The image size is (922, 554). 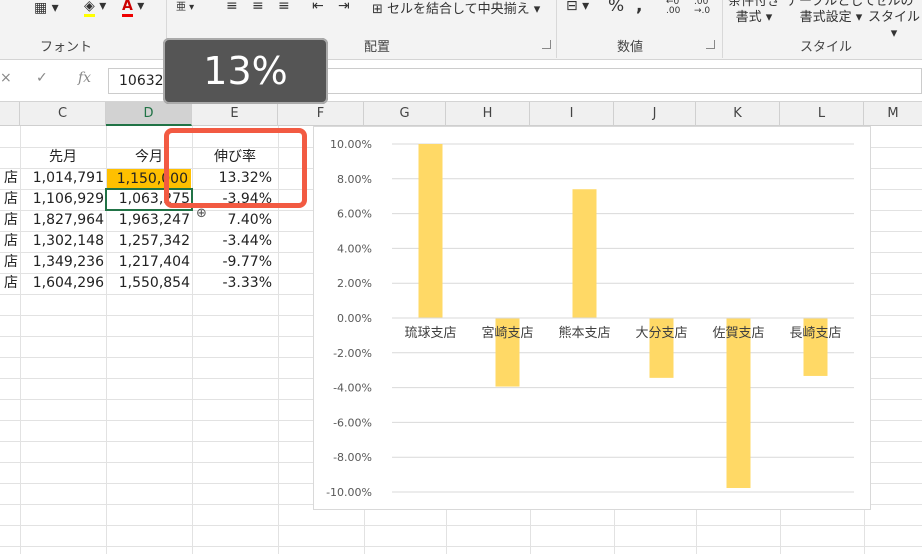 What do you see at coordinates (42, 78) in the screenshot?
I see `enter-check-icon: ✓` at bounding box center [42, 78].